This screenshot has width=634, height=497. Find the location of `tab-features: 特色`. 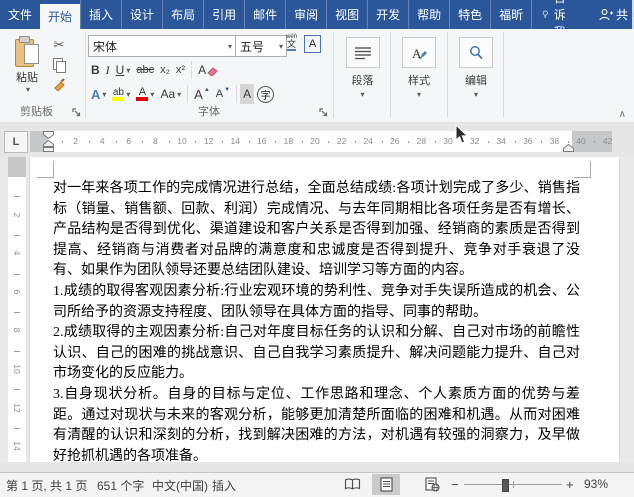

tab-features: 特色 is located at coordinates (469, 14).